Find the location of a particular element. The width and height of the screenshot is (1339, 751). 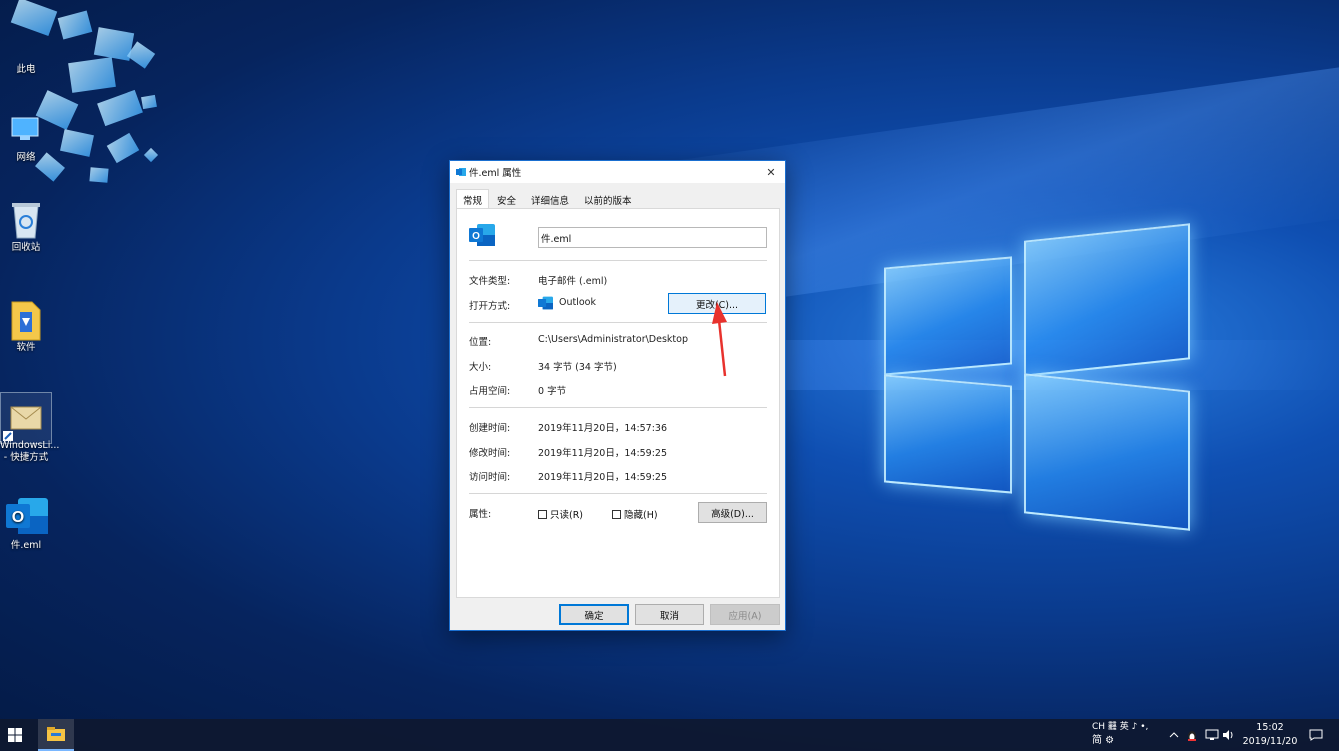

tray-app-icon is located at coordinates (1192, 735).